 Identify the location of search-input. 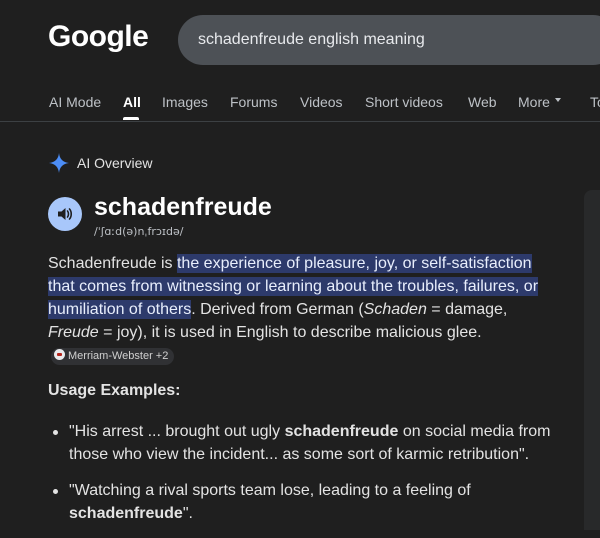
(388, 40).